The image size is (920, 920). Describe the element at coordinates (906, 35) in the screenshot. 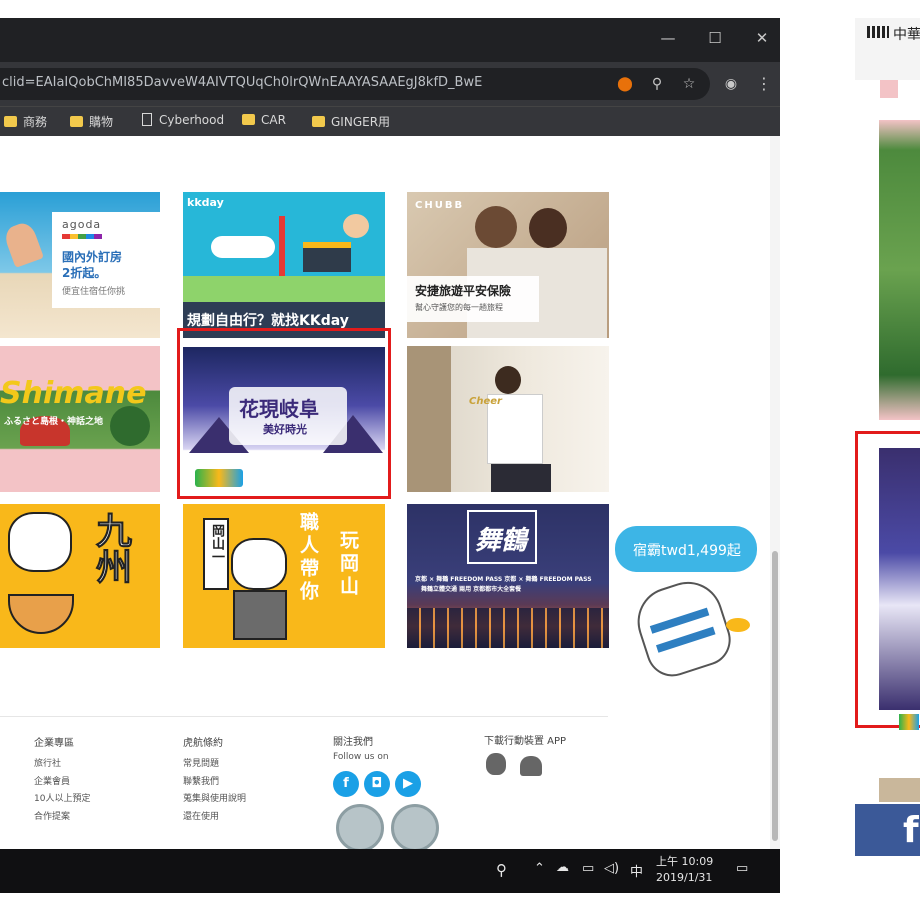

I see `carrier-name: 中華` at that location.